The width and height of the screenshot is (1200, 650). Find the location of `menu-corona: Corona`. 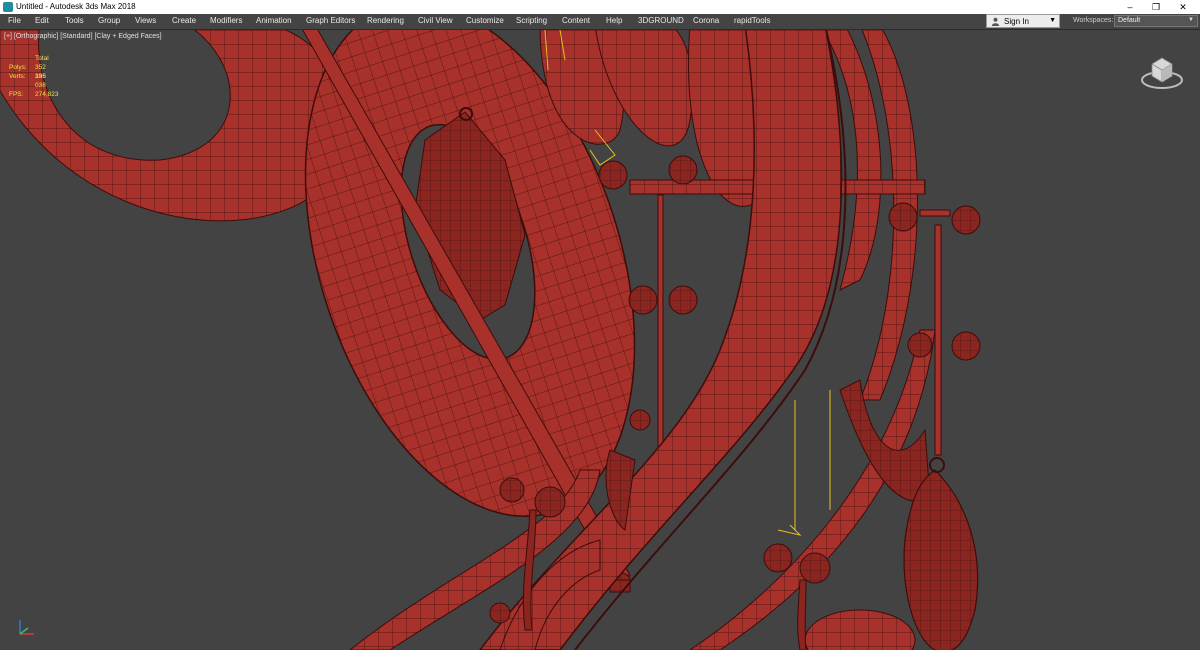

menu-corona: Corona is located at coordinates (706, 20).